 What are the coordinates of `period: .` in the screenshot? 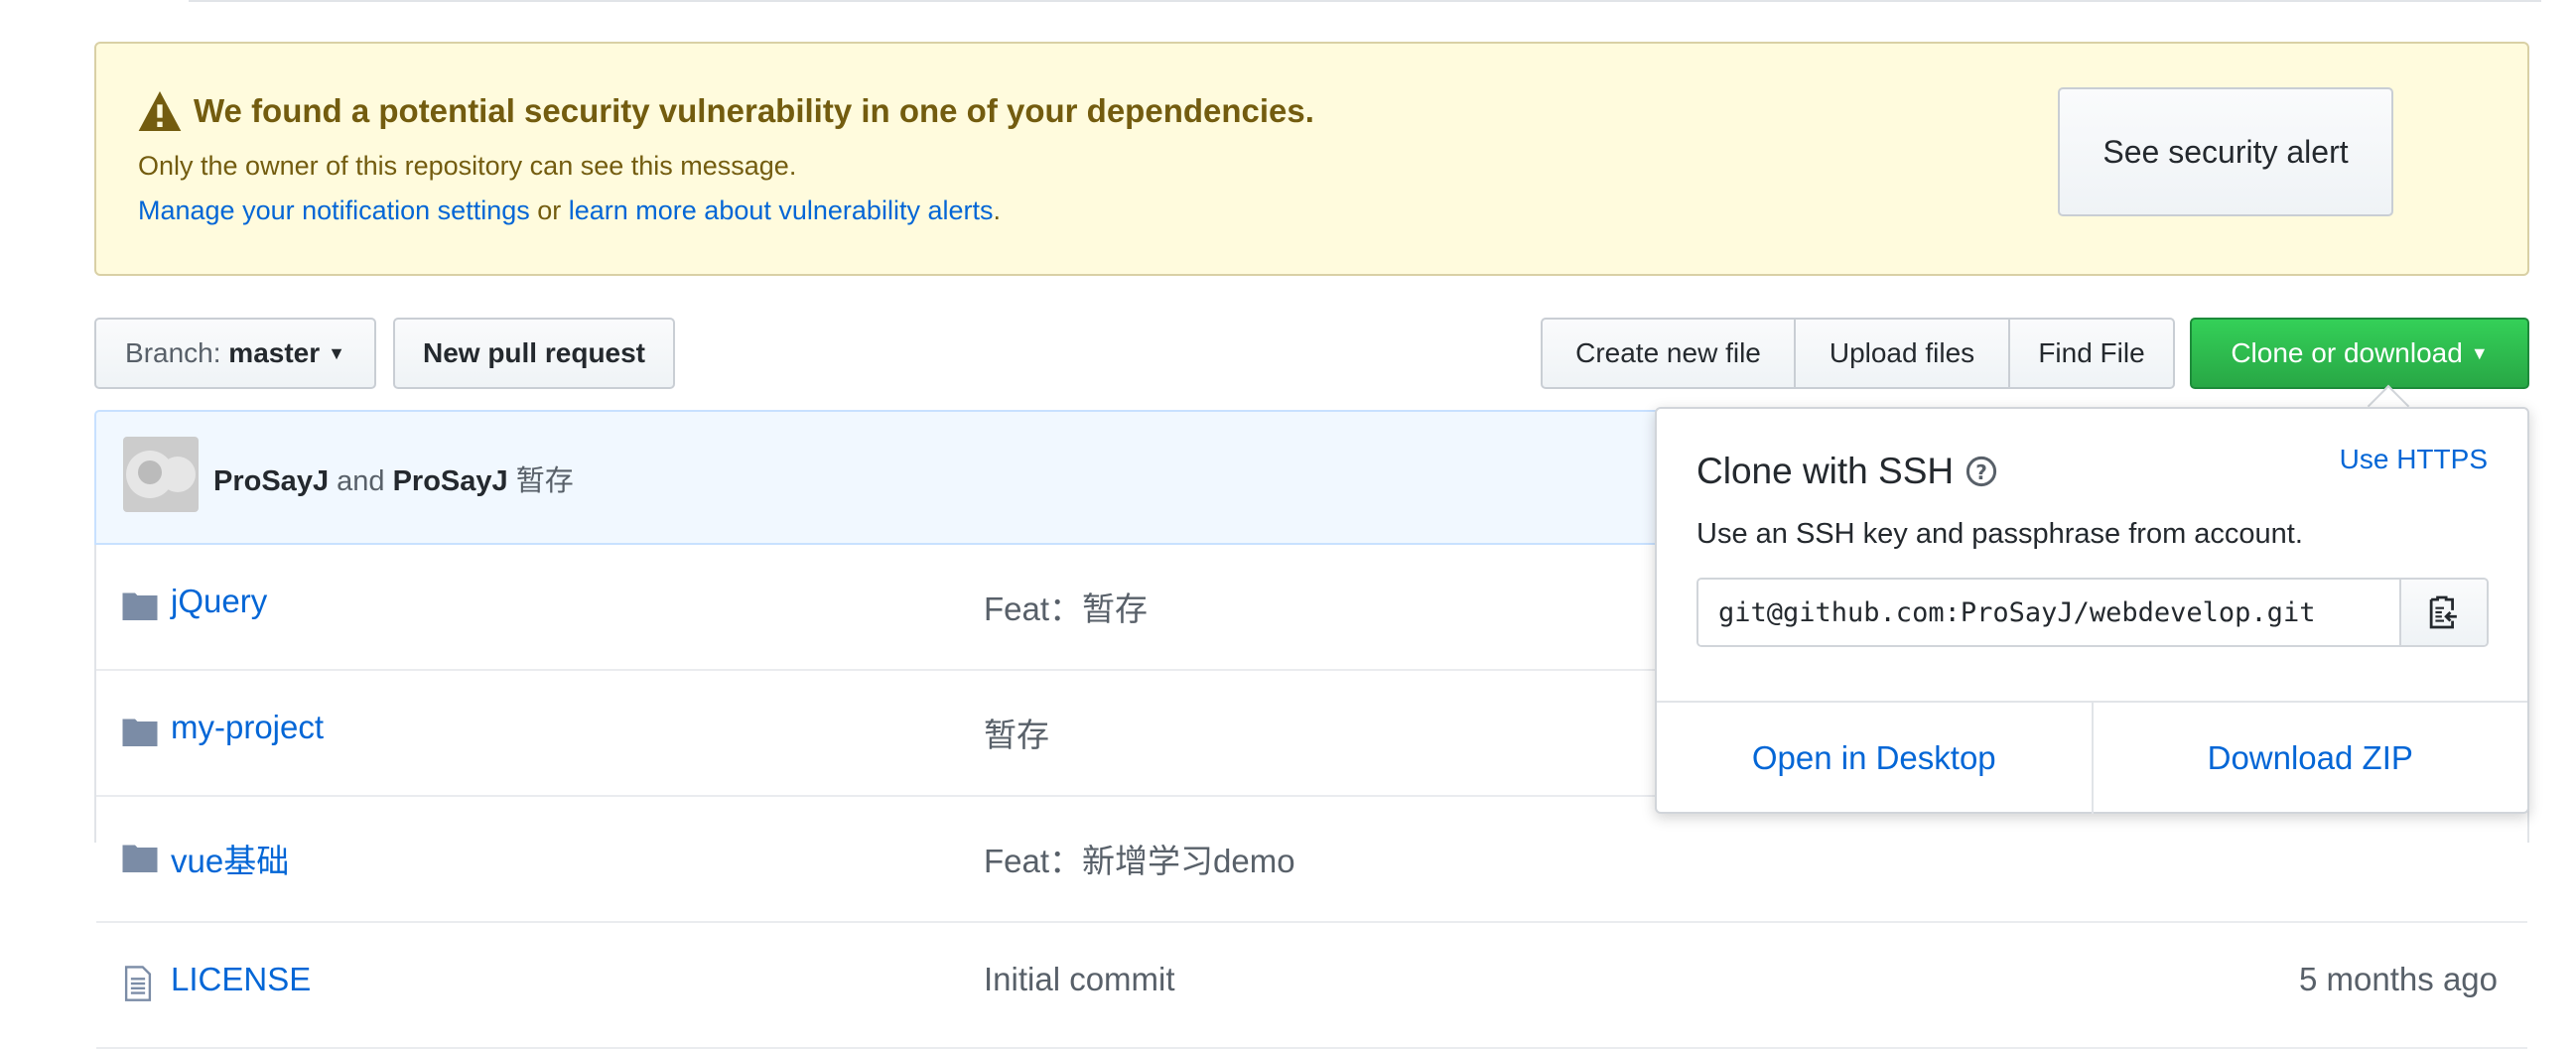 It's located at (997, 210).